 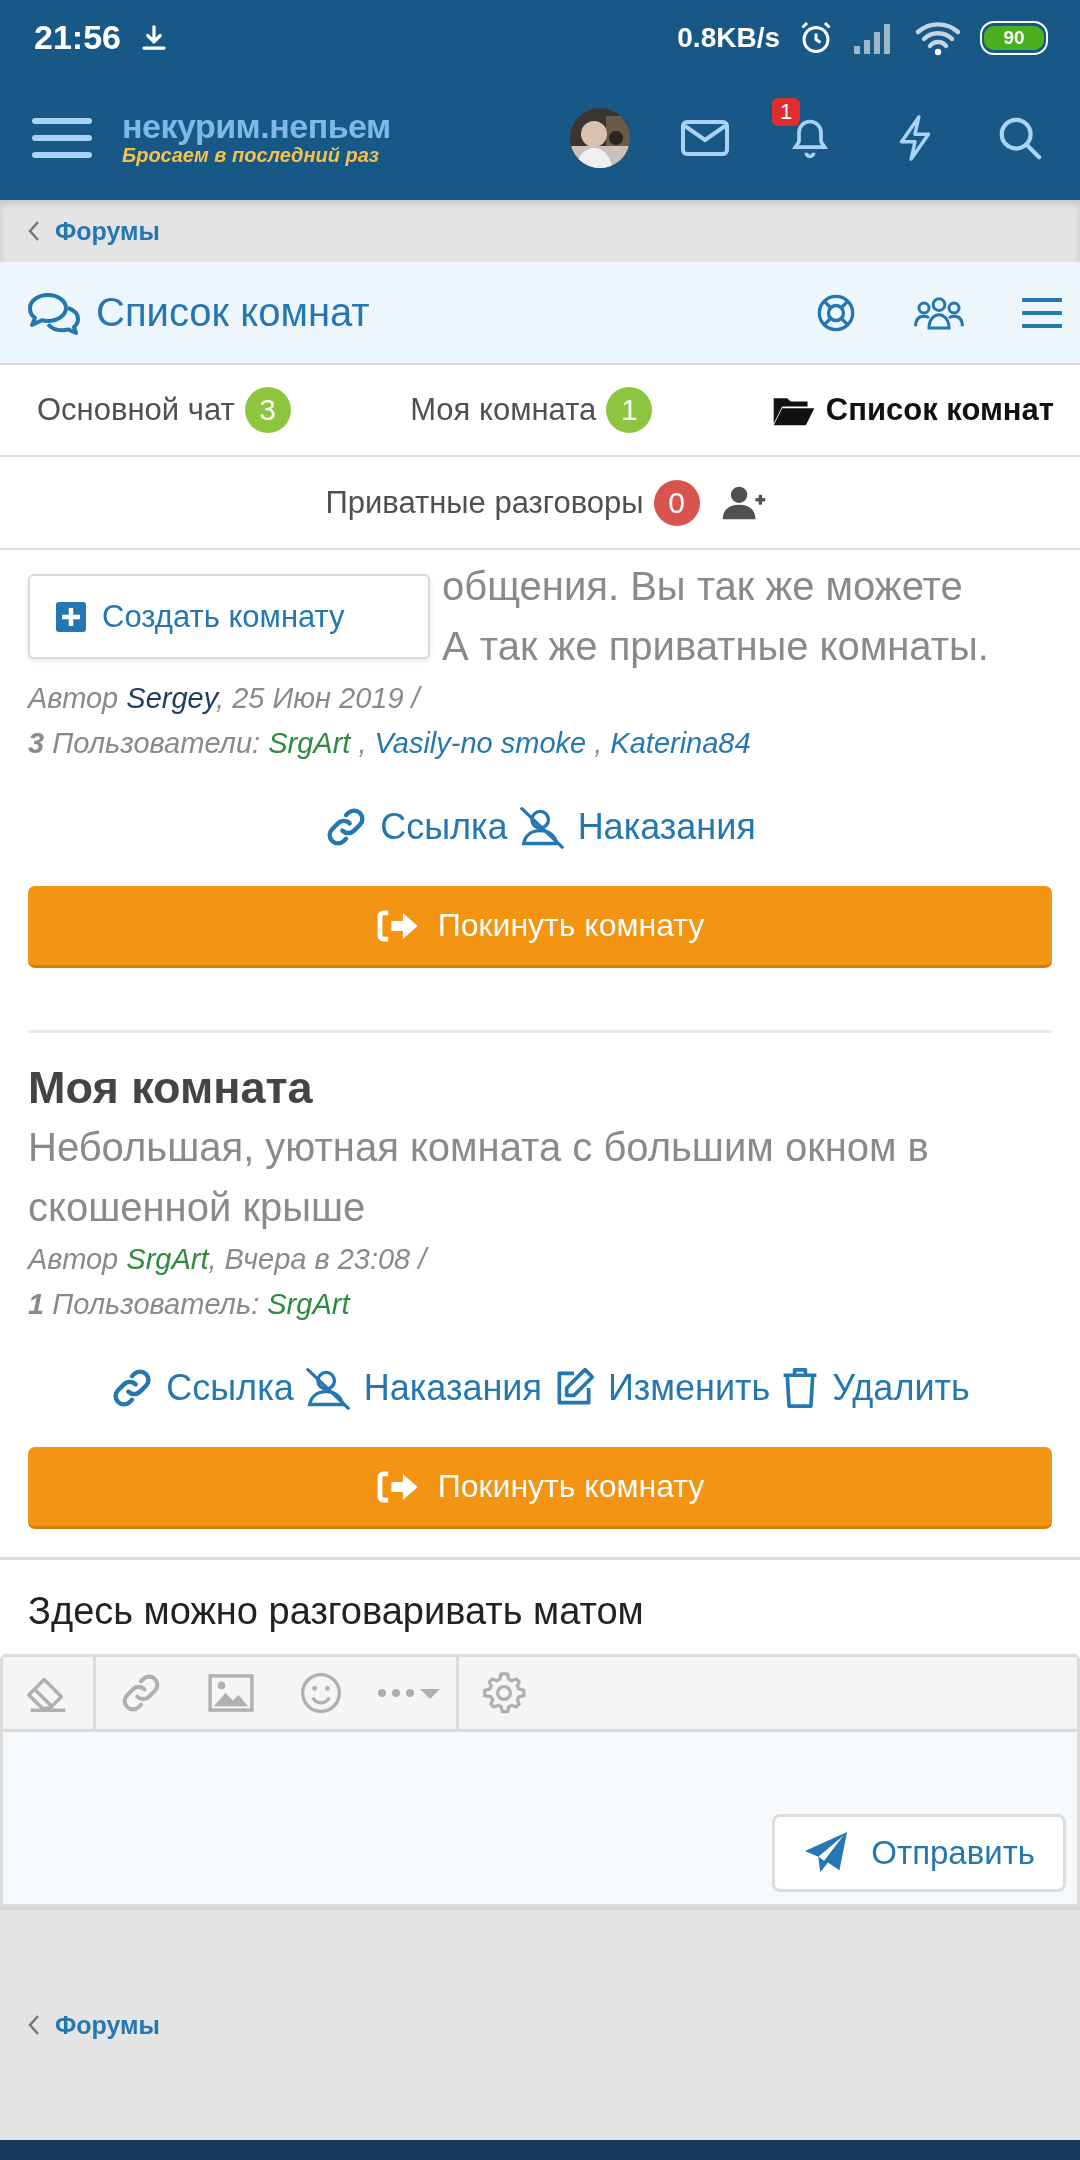 What do you see at coordinates (629, 410) in the screenshot?
I see `count-badge: 1` at bounding box center [629, 410].